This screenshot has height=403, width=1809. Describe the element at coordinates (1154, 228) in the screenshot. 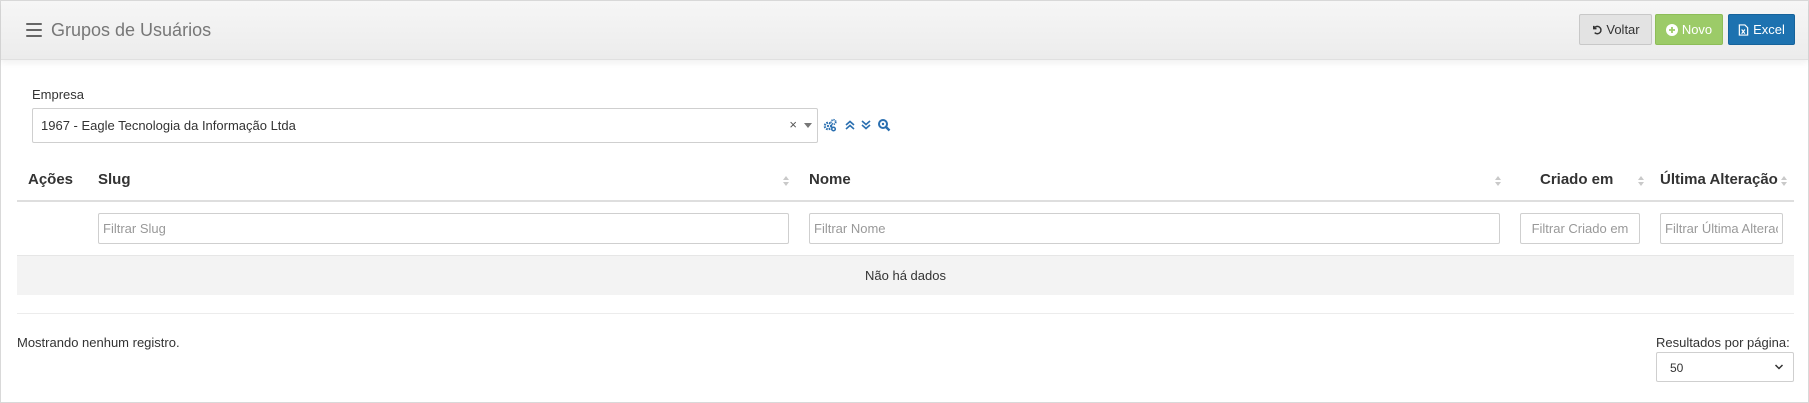

I see `filter-nome-input` at that location.